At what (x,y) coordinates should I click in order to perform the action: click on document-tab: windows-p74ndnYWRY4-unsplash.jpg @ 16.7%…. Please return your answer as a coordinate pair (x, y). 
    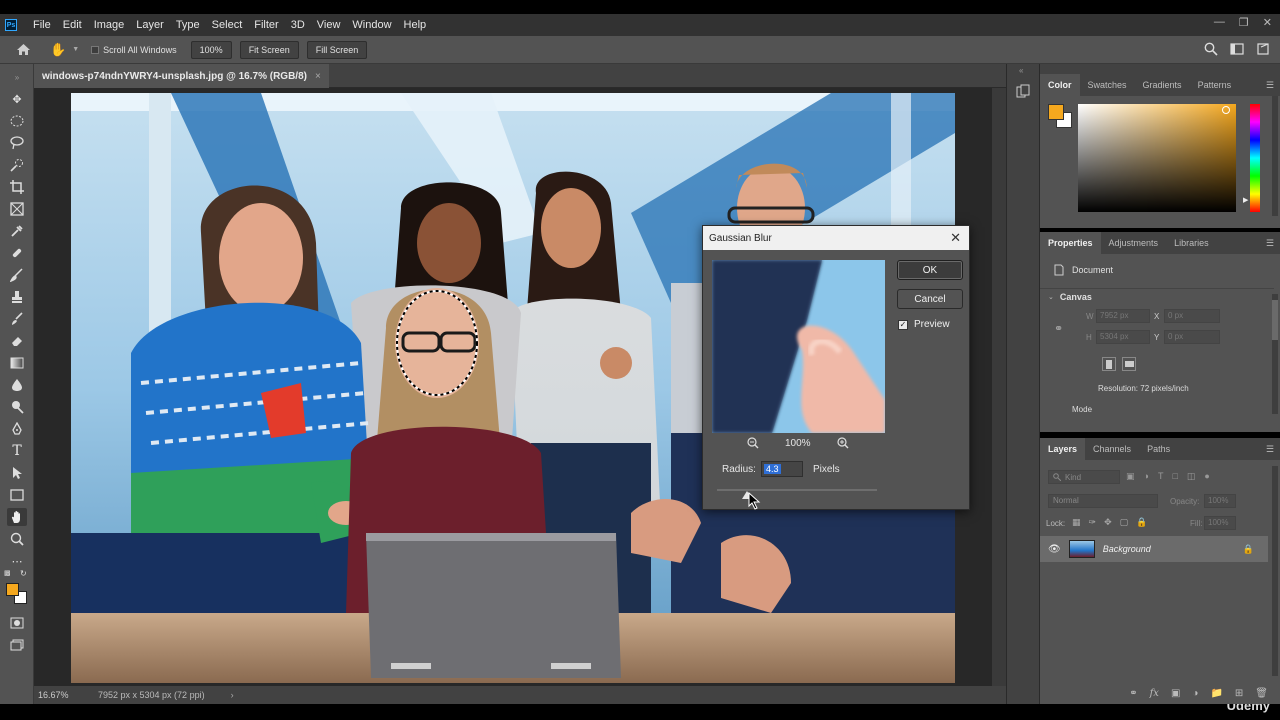
    Looking at the image, I should click on (181, 76).